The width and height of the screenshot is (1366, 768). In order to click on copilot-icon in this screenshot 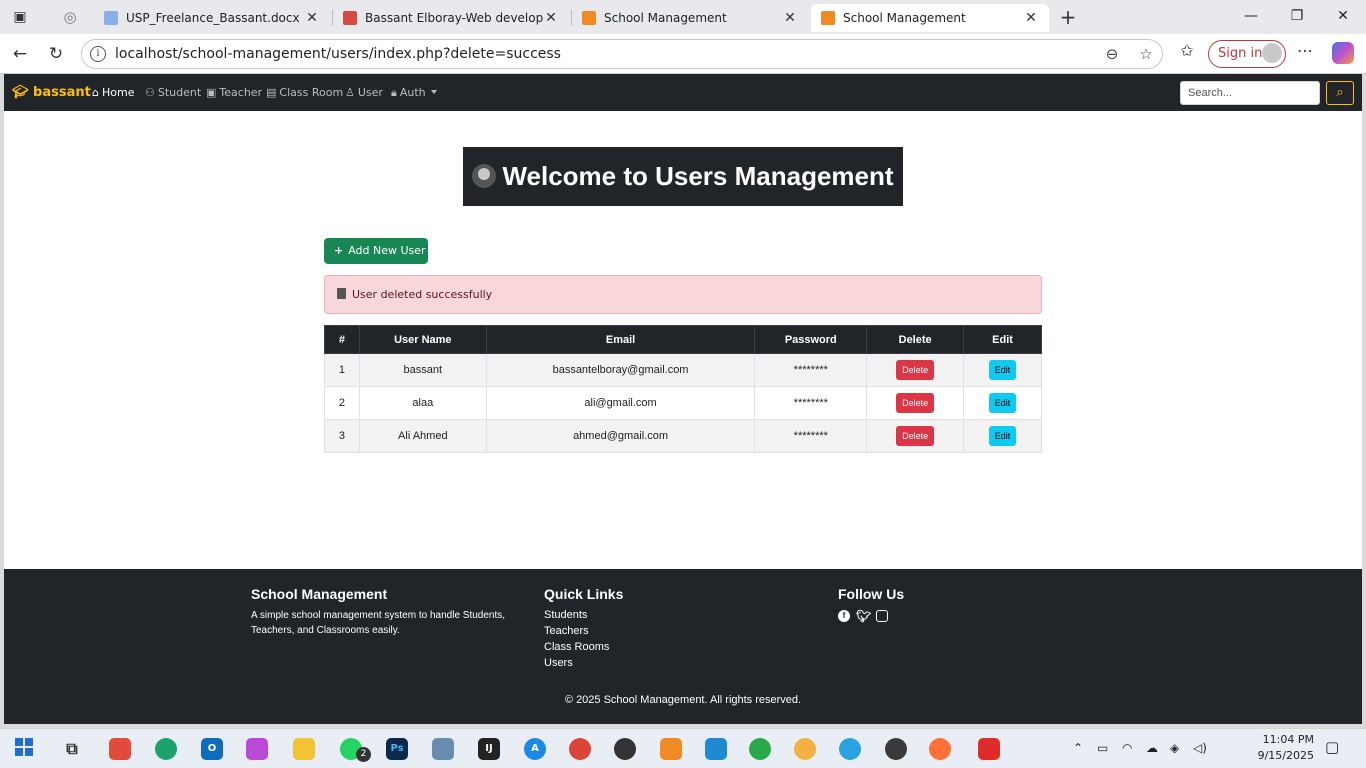, I will do `click(1343, 53)`.